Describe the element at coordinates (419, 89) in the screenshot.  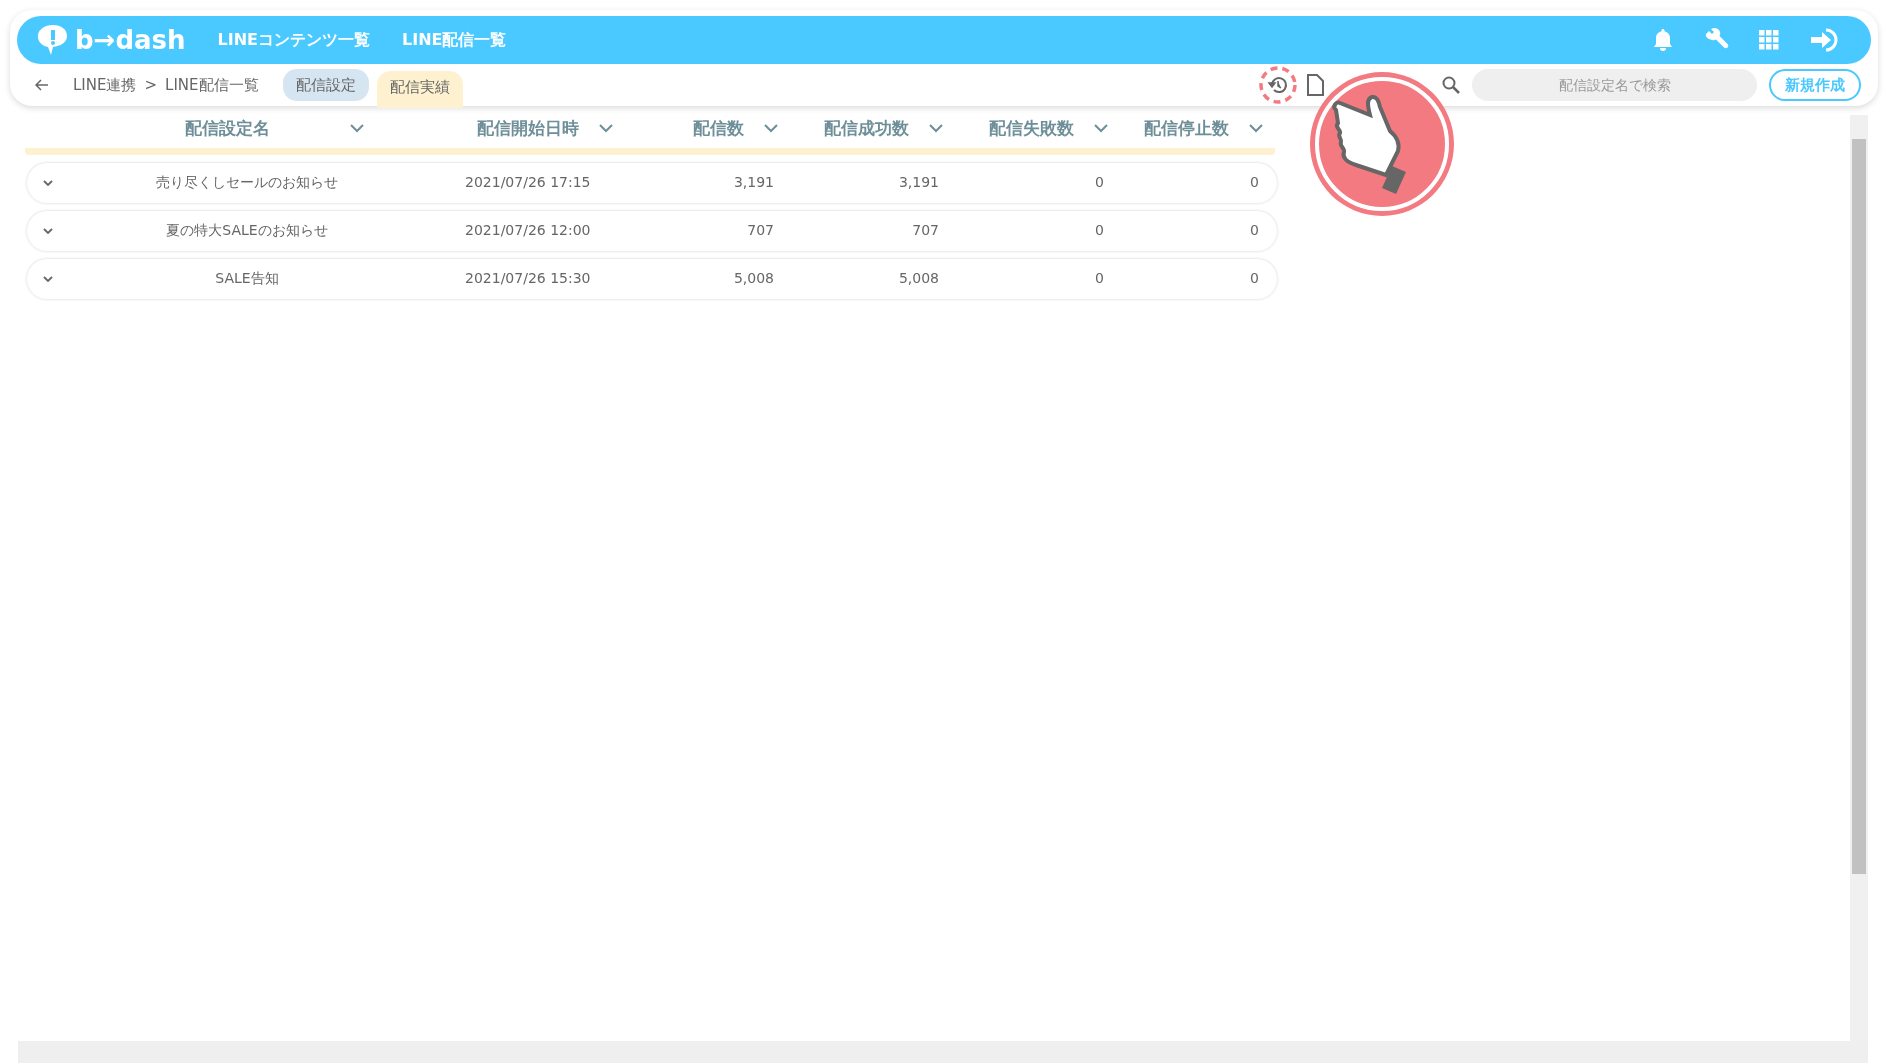
I see `tab: 配信実績` at that location.